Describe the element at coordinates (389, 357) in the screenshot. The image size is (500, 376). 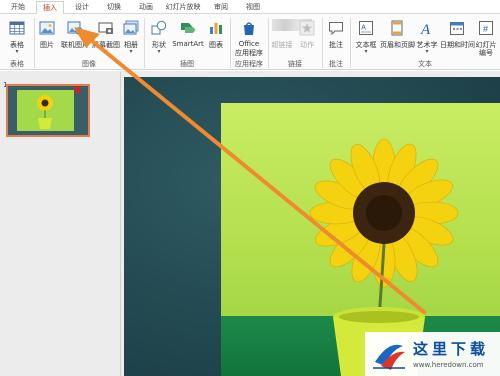
I see `watermark-logo-icon` at that location.